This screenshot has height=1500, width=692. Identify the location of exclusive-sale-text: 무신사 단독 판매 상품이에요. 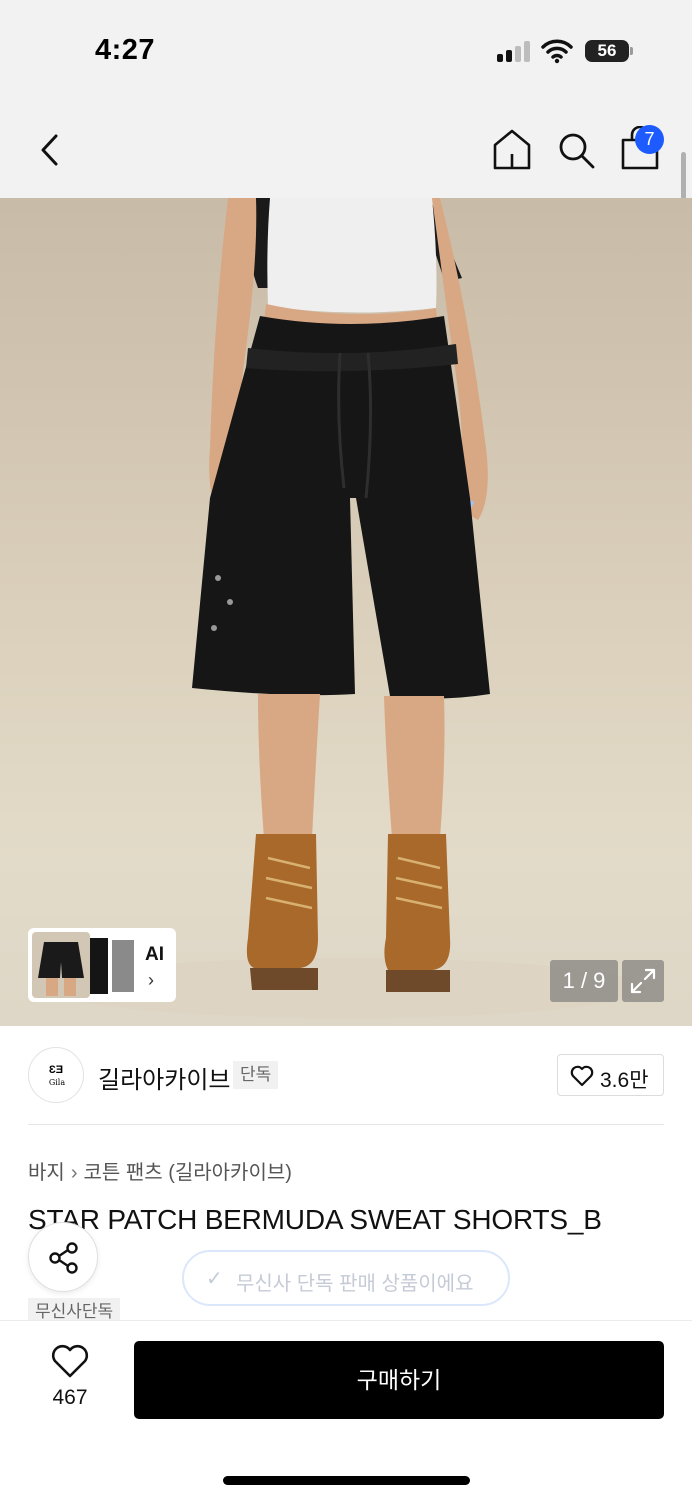
(355, 1284).